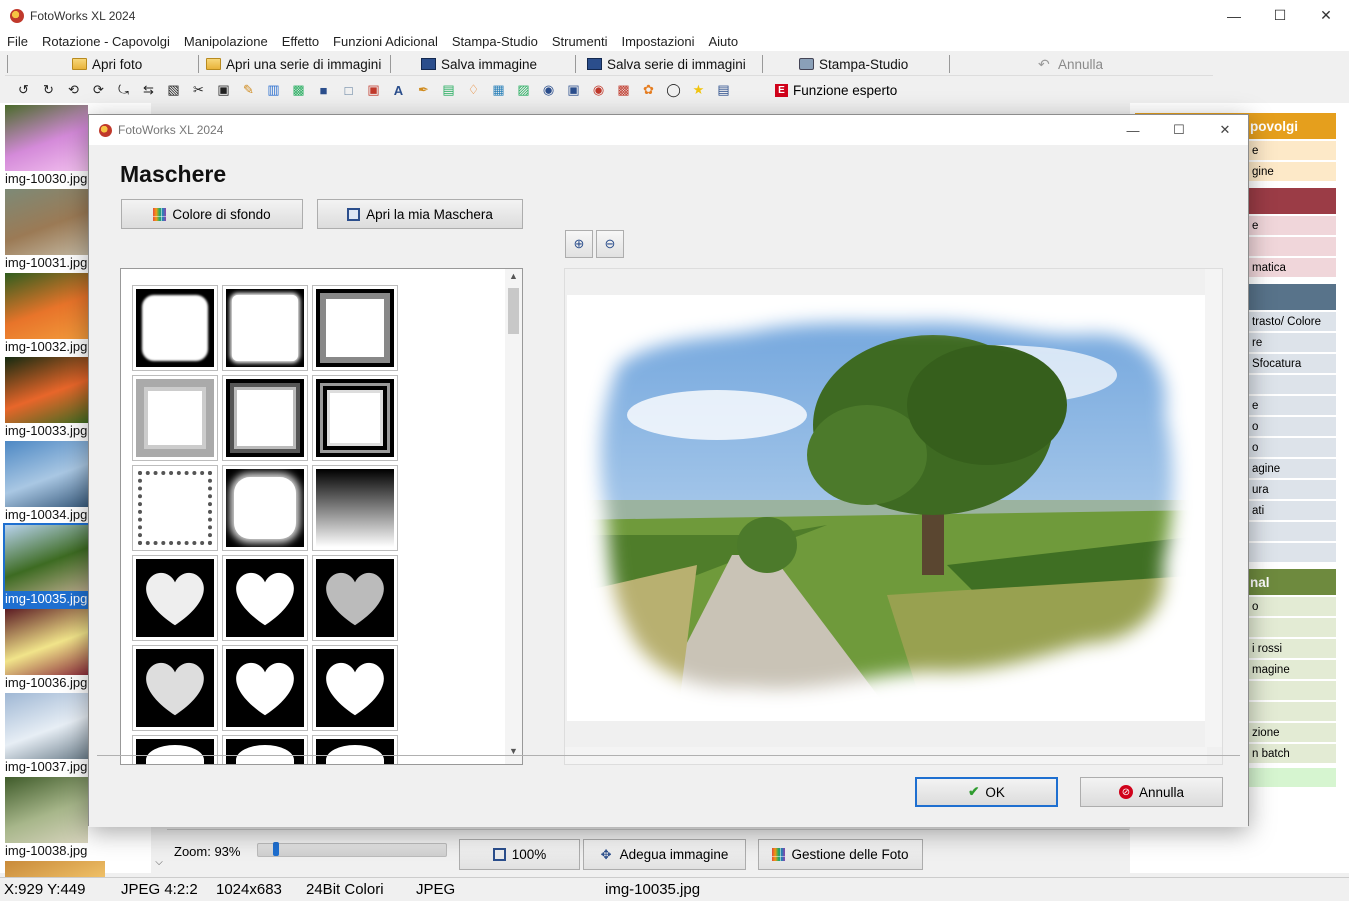 The image size is (1349, 901). I want to click on menu-rotate-flip: Rotazione - Capovolgi, so click(106, 41).